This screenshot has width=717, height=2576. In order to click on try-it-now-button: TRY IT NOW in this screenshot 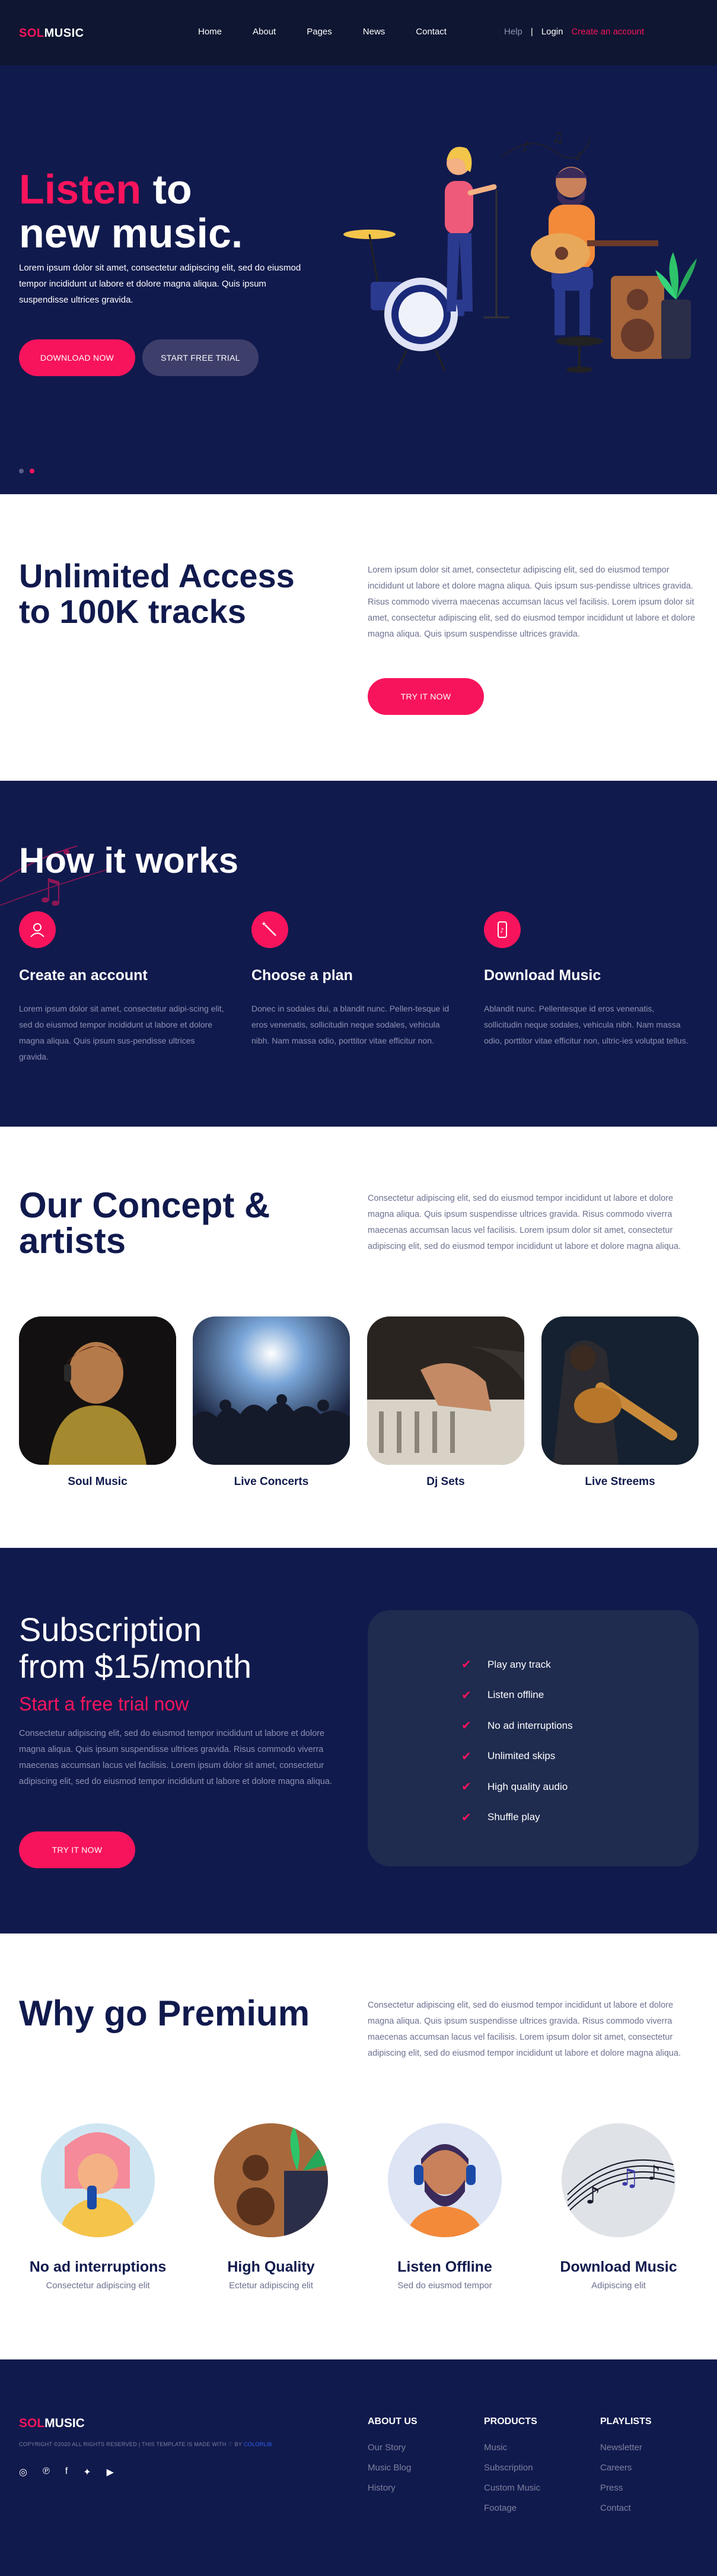, I will do `click(426, 696)`.